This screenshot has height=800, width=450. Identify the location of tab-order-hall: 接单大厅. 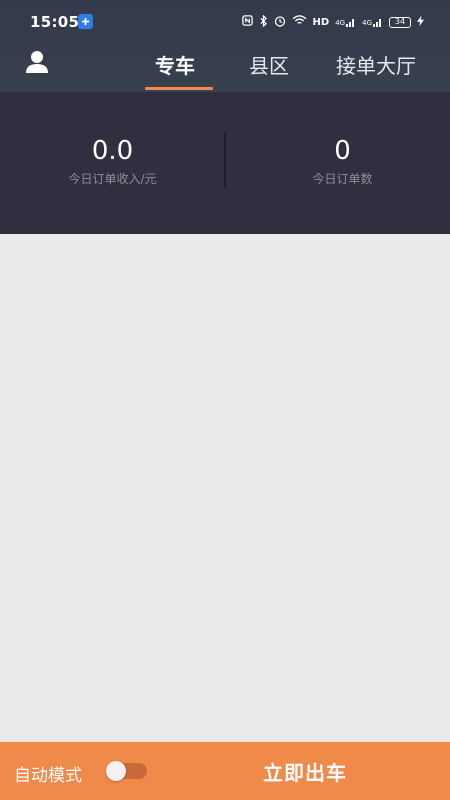
(376, 64).